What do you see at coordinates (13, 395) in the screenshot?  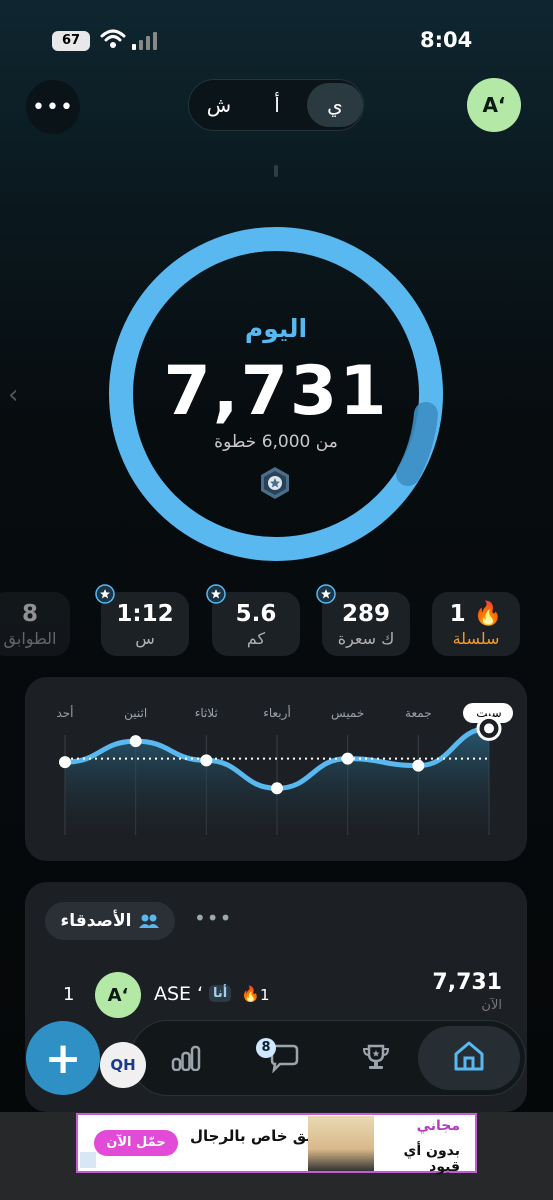 I see `chevron-left-icon: ‹` at bounding box center [13, 395].